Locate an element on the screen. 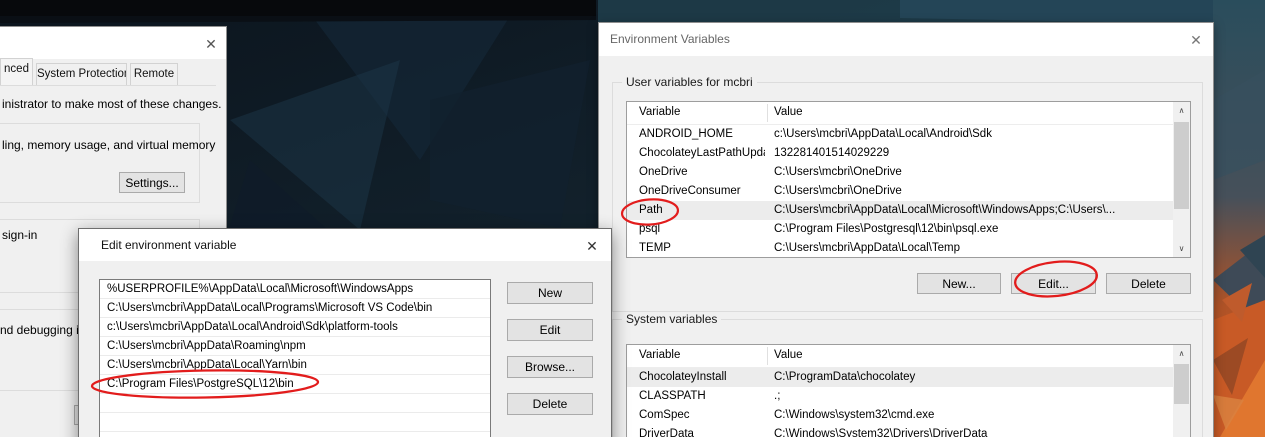  system-properties-titlebar is located at coordinates (113, 43).